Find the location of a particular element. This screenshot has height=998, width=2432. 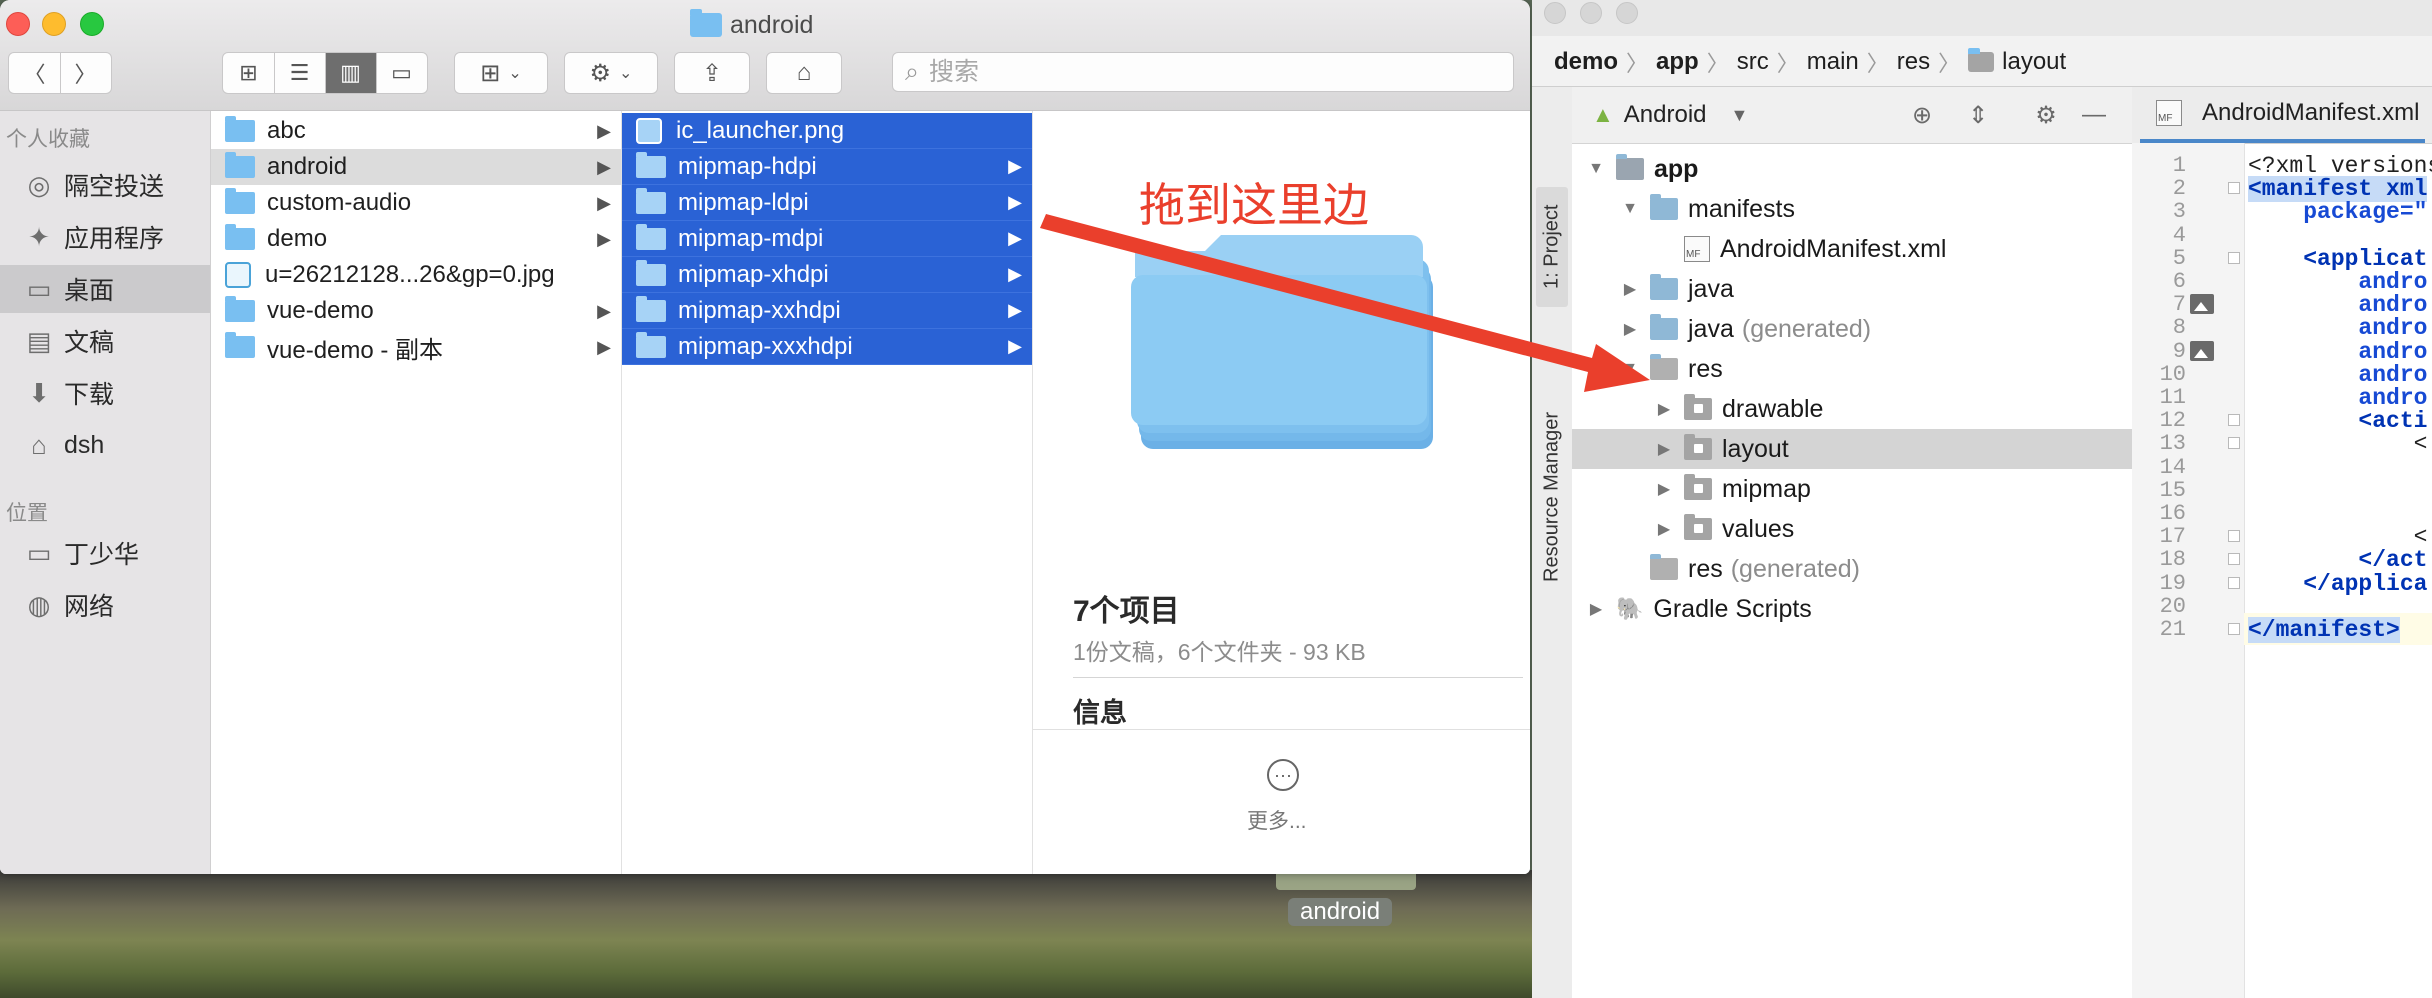

tree-node: ▼ res is located at coordinates (1852, 369).